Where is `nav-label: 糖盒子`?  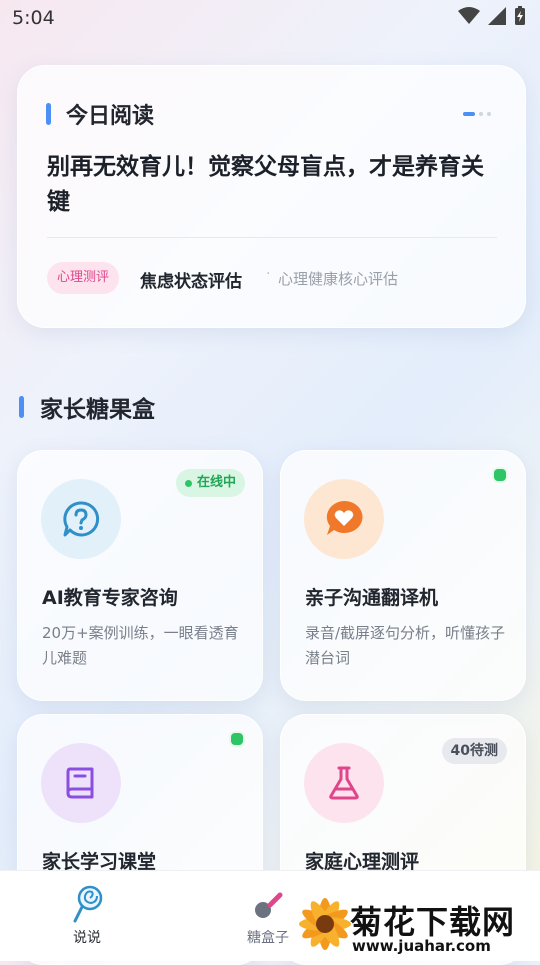
nav-label: 糖盒子 is located at coordinates (268, 938).